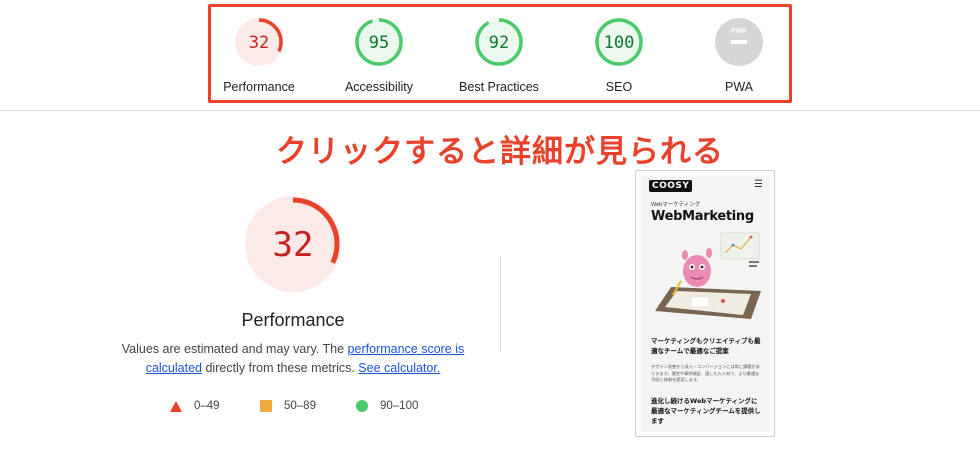 The image size is (980, 468). I want to click on square-icon, so click(266, 406).